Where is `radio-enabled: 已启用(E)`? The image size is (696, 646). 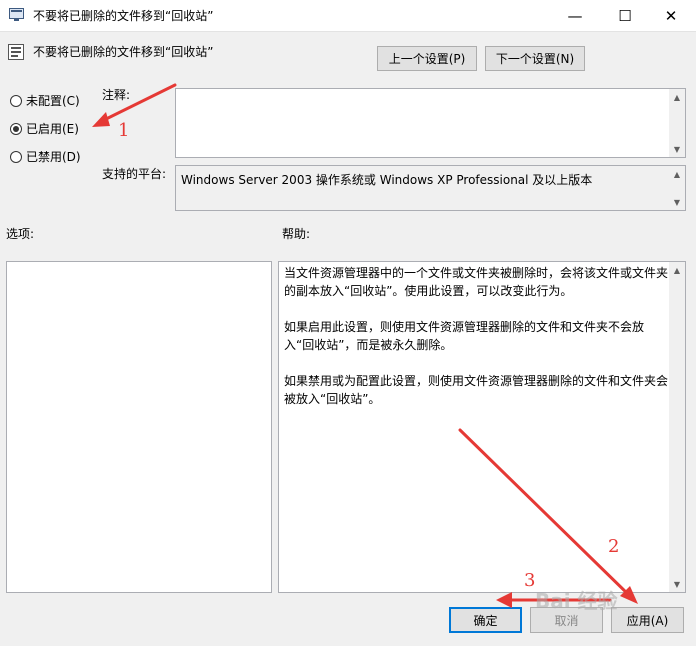
radio-enabled: 已启用(E) is located at coordinates (44, 128).